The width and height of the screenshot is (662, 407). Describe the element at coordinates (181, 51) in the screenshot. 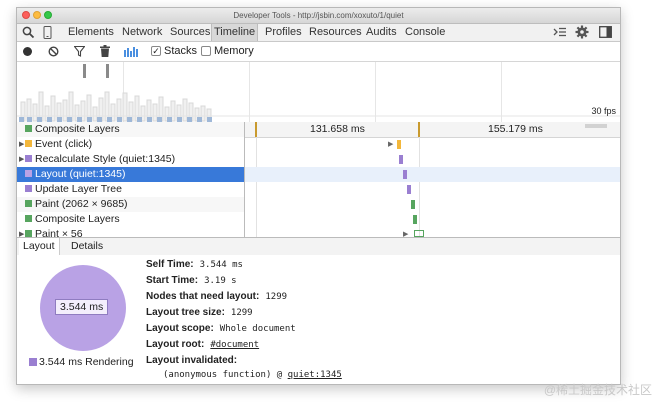

I see `stacks-label: Stacks` at that location.